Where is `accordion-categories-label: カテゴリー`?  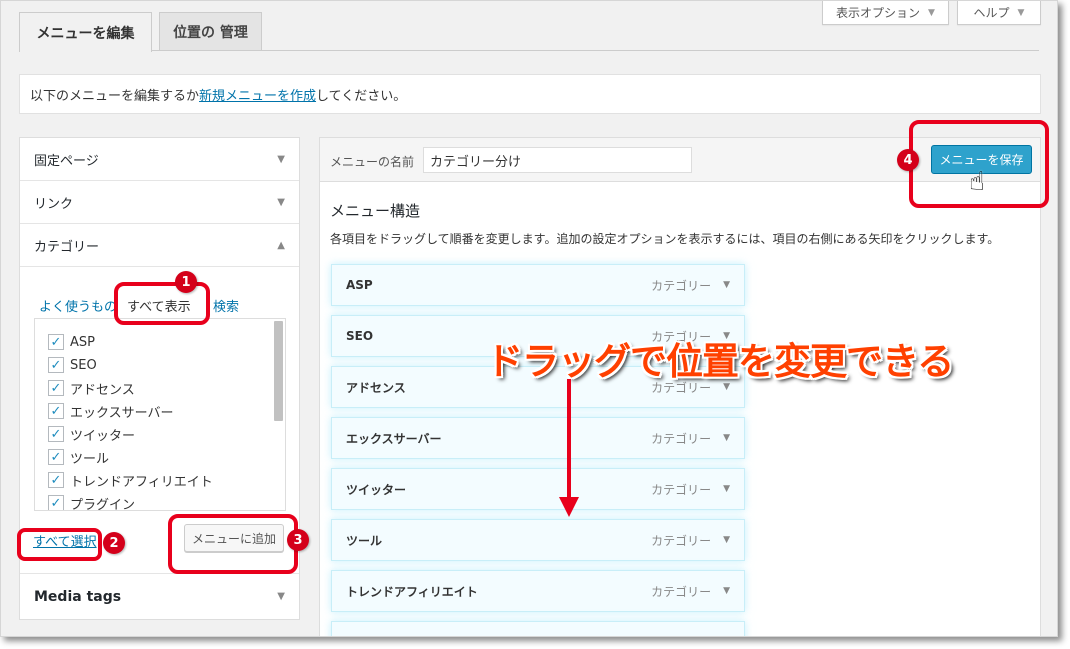
accordion-categories-label: カテゴリー is located at coordinates (67, 247).